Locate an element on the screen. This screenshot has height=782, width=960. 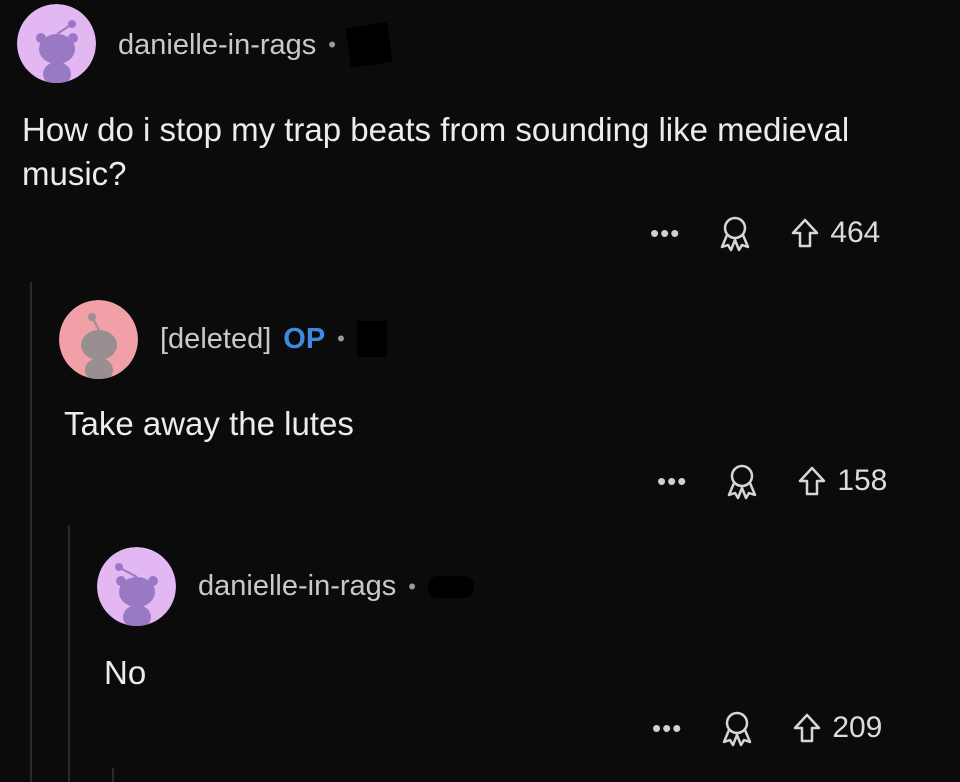
reply-actions: ••• 209 is located at coordinates (767, 728).